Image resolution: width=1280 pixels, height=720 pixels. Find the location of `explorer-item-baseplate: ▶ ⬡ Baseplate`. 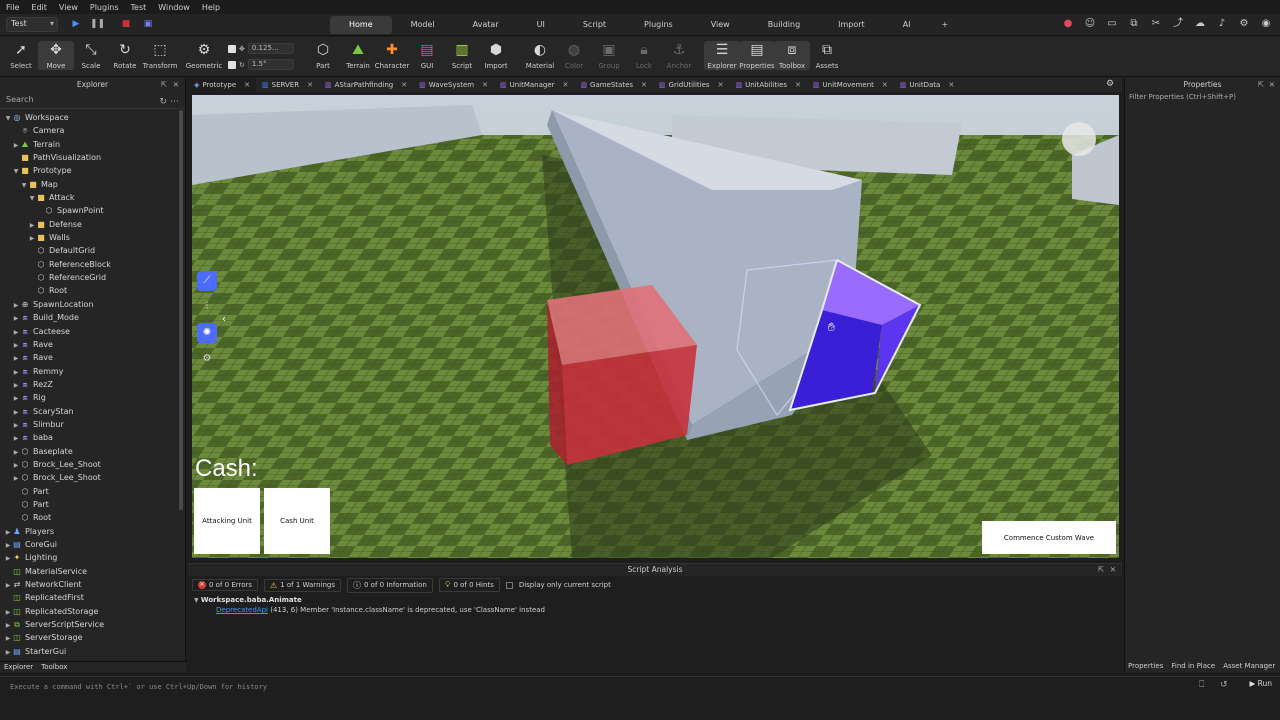

explorer-item-baseplate: ▶ ⬡ Baseplate is located at coordinates (92, 451).